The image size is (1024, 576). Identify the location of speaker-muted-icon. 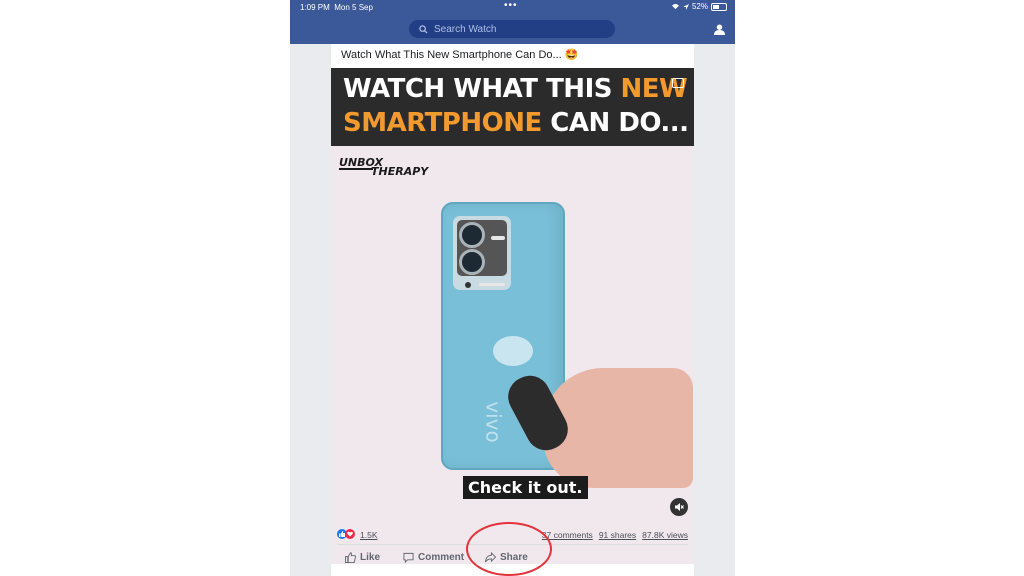
(679, 507).